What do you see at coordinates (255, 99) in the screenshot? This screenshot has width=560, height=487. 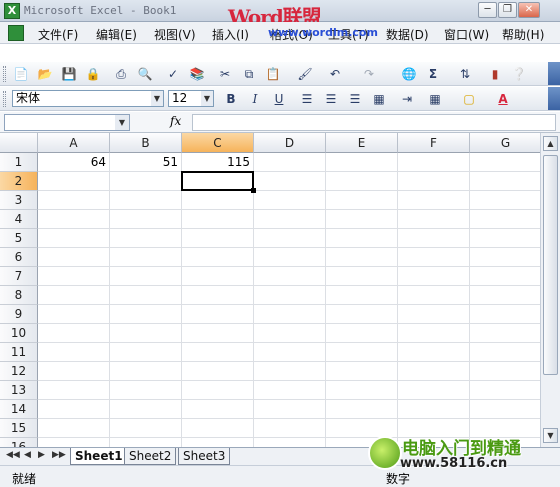 I see `italic-button: I` at bounding box center [255, 99].